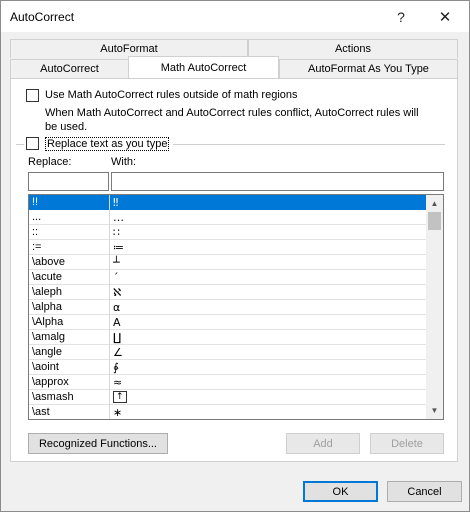  I want to click on list-row: \alpha α, so click(228, 307).